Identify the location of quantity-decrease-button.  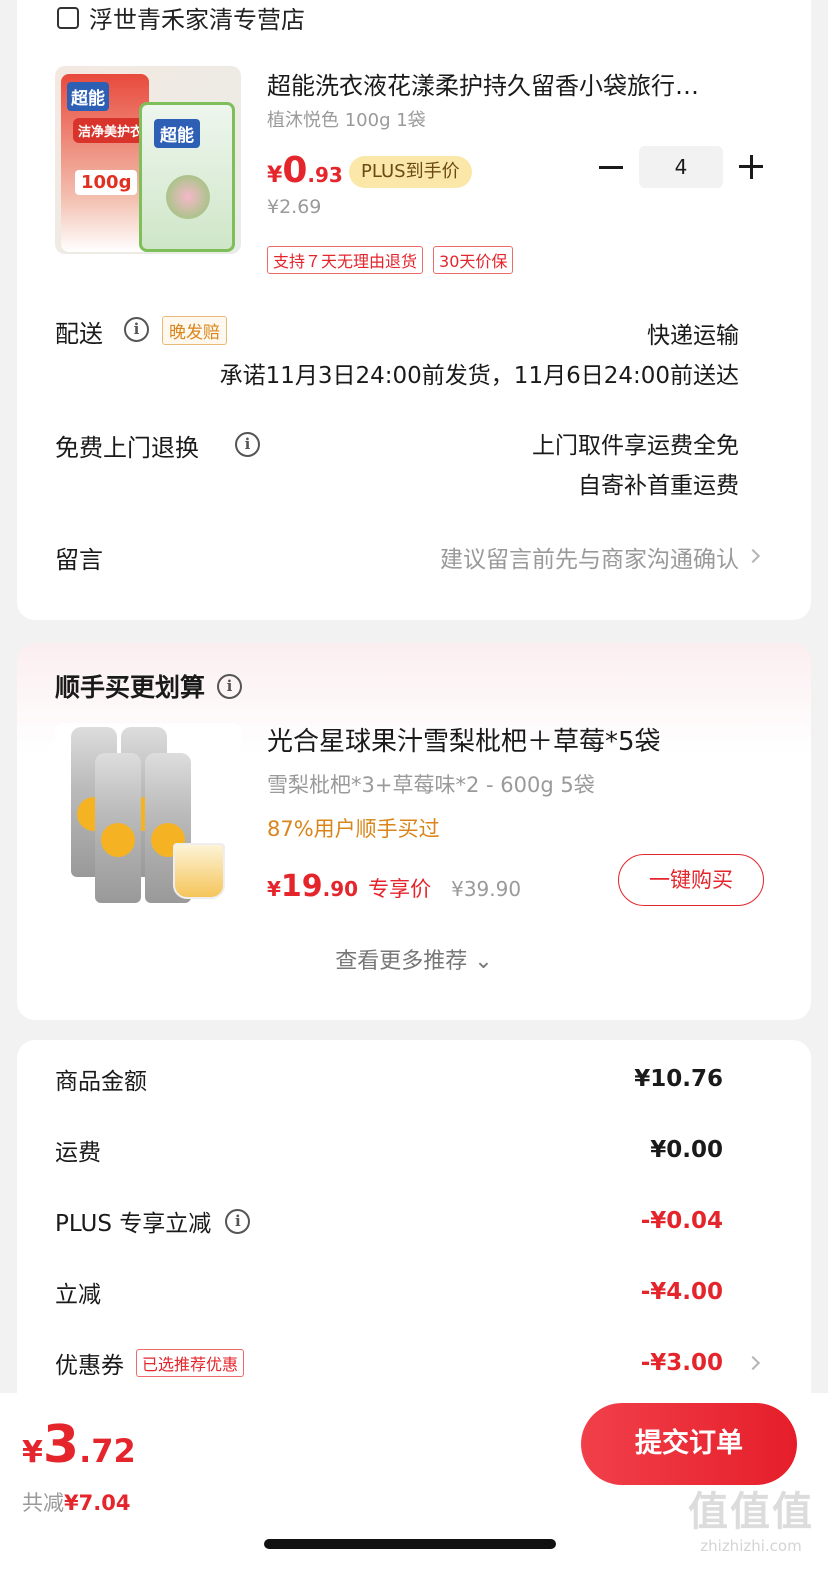
(611, 167).